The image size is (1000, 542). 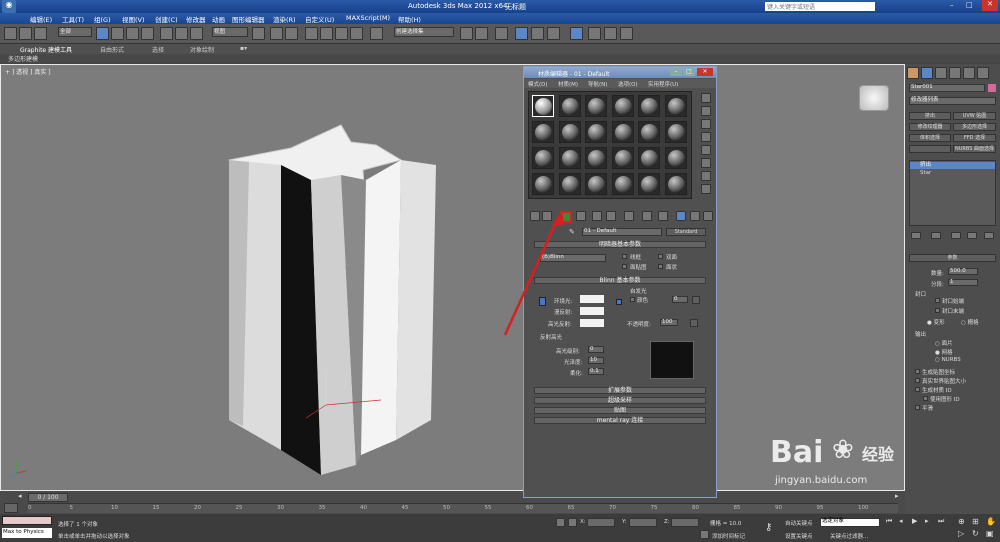 I want to click on nurbs-radio: ○ NURBS, so click(x=948, y=360).